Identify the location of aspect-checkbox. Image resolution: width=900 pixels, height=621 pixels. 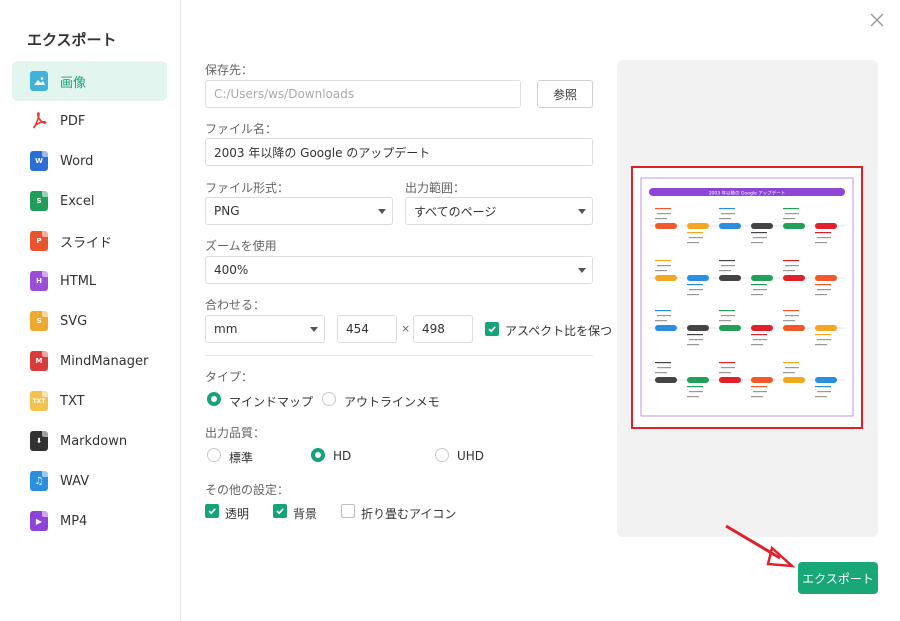
(492, 329).